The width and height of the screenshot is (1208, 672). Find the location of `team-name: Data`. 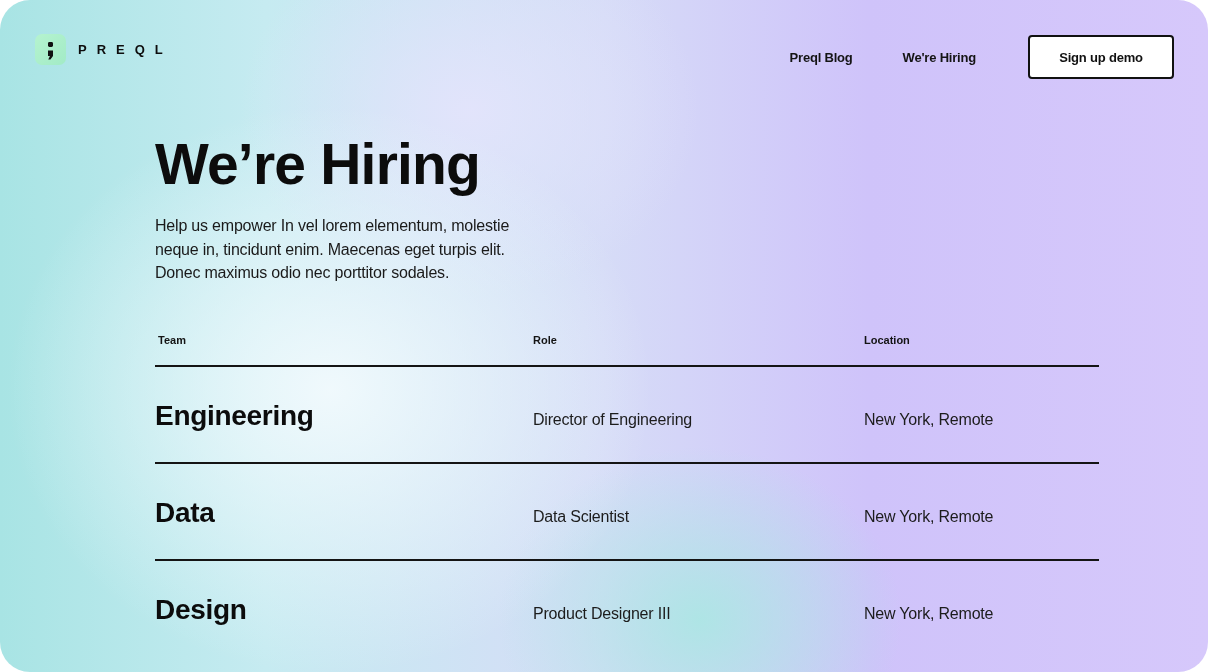

team-name: Data is located at coordinates (185, 512).